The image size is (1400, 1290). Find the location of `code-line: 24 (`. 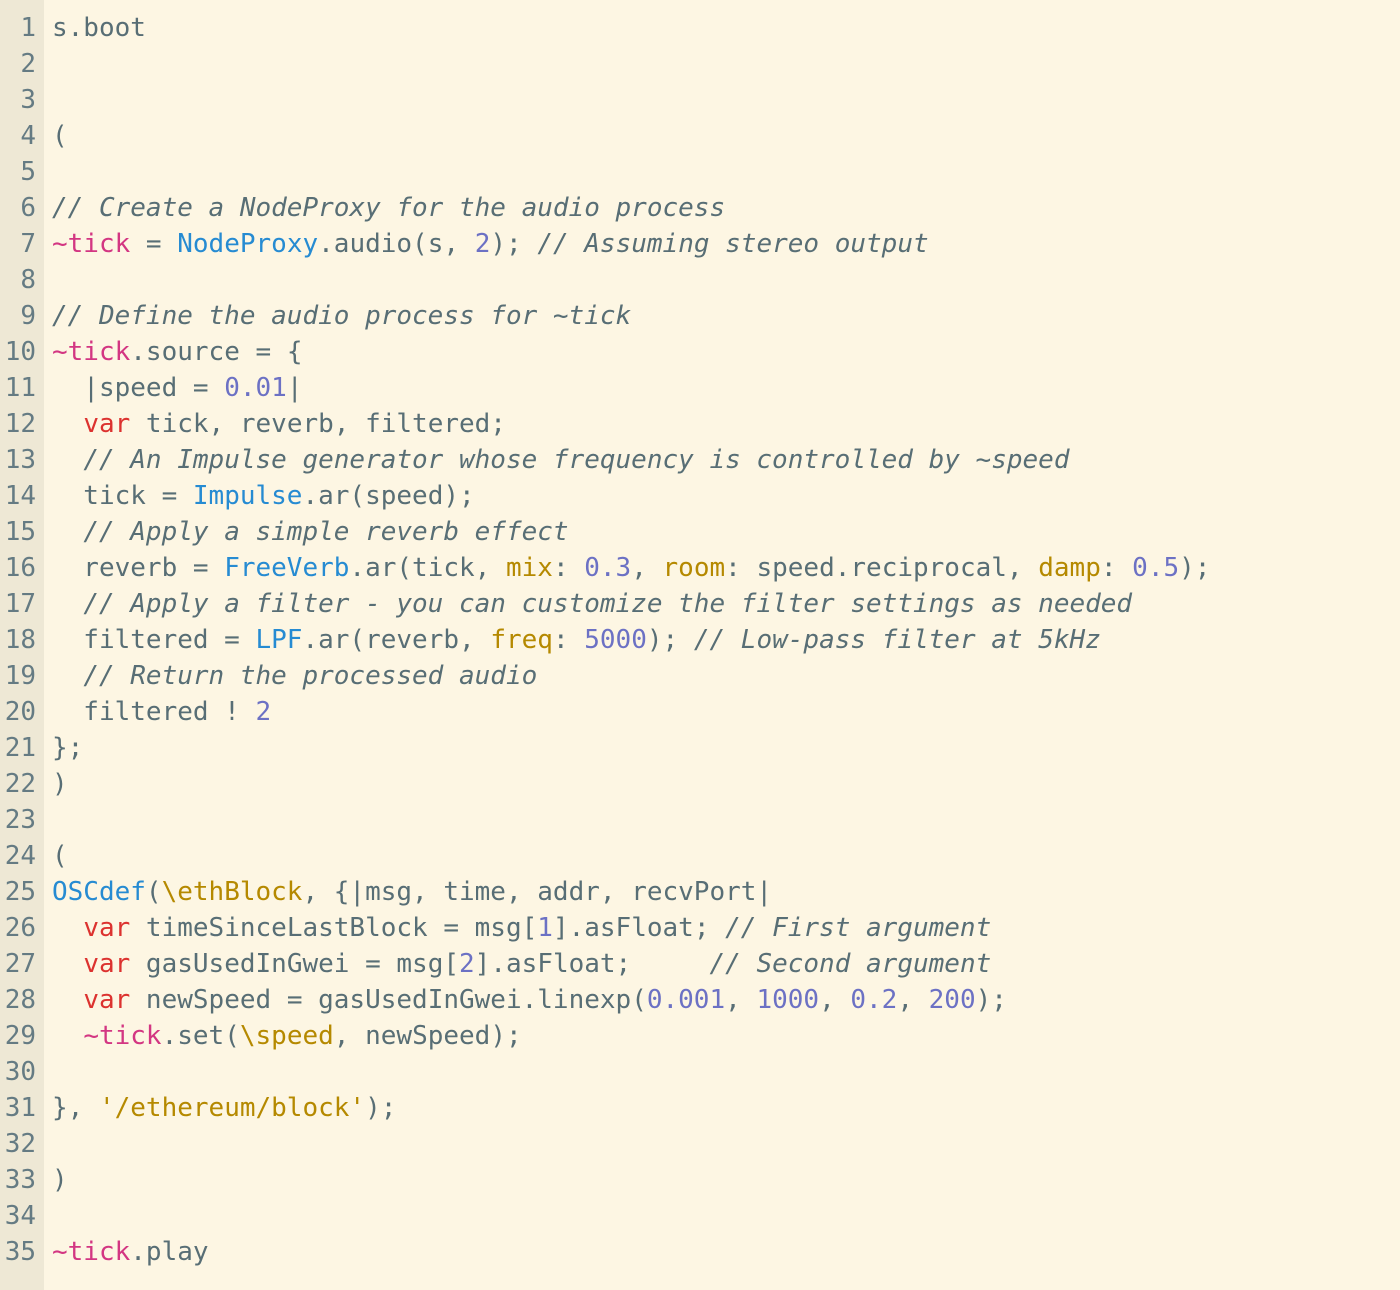

code-line: 24 ( is located at coordinates (700, 856).